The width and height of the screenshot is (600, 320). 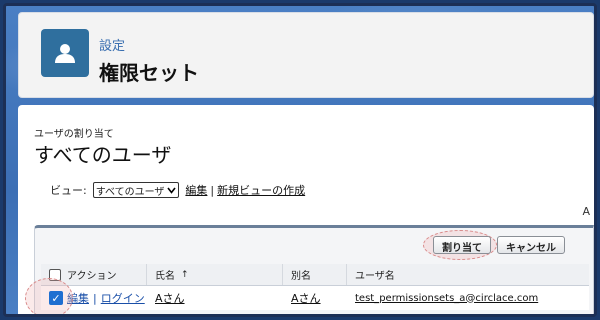 I want to click on table-header: アクション 氏名 ↑ 別名 ユーザ名, so click(x=315, y=275).